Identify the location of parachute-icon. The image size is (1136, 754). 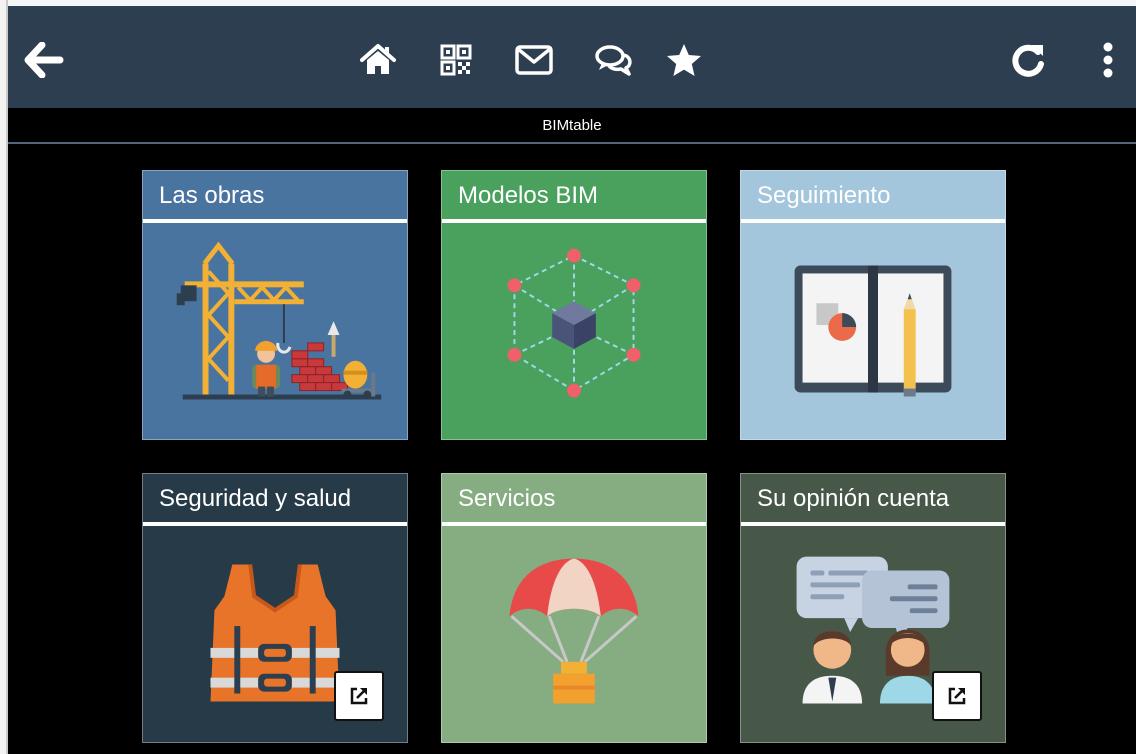
(574, 631).